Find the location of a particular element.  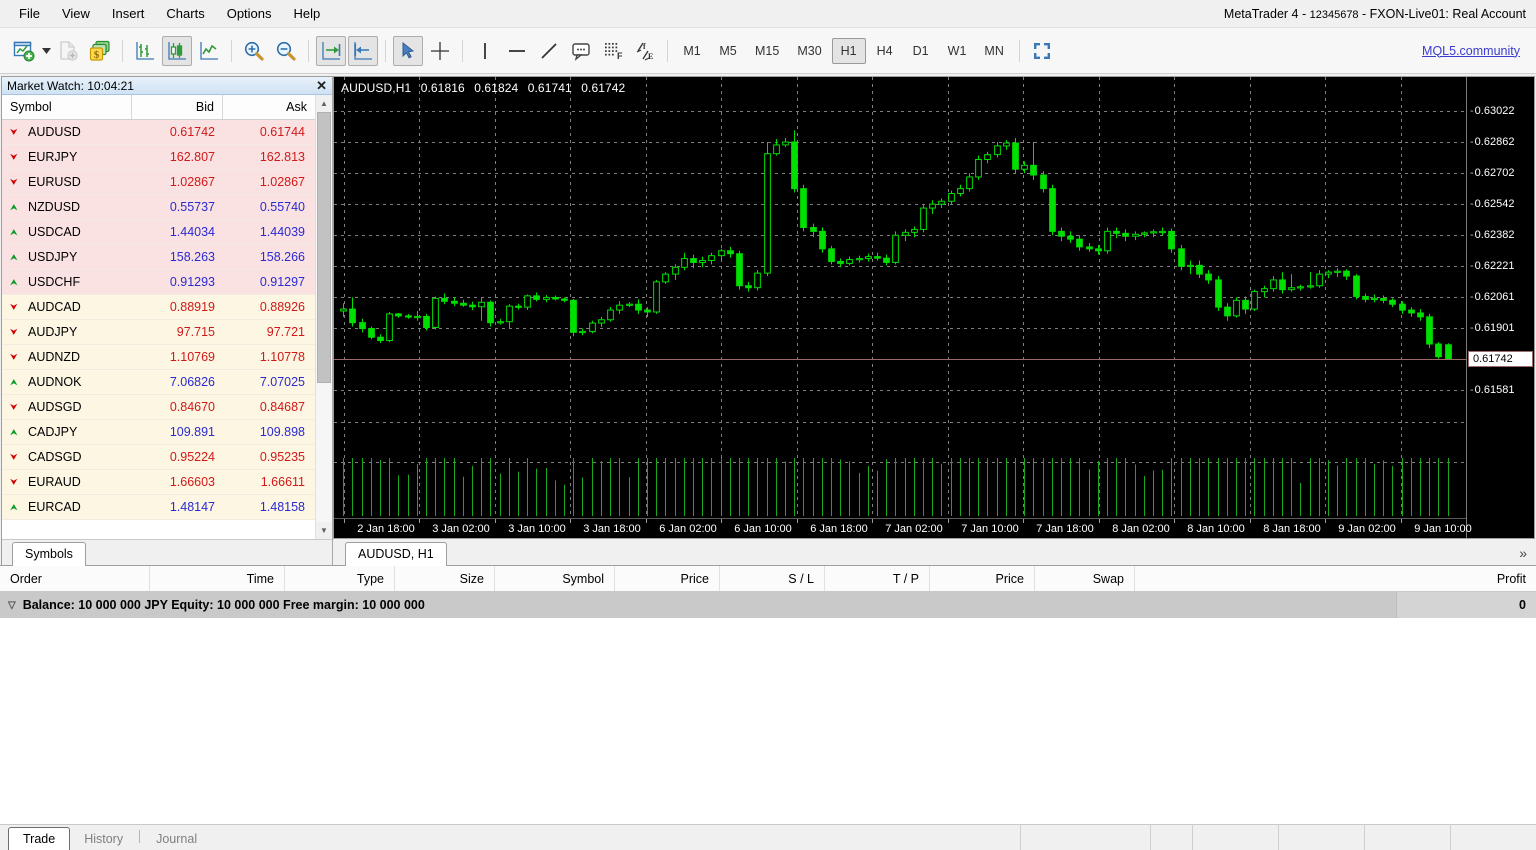

market-watch-row: ⮝ USDJPY 158.263 158.266 is located at coordinates (158, 257).